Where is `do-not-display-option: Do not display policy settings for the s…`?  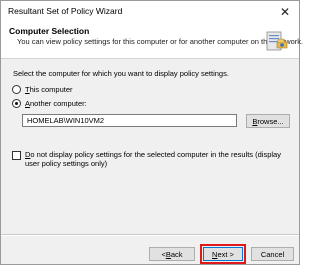
do-not-display-option: Do not display policy settings for the s… is located at coordinates (152, 159).